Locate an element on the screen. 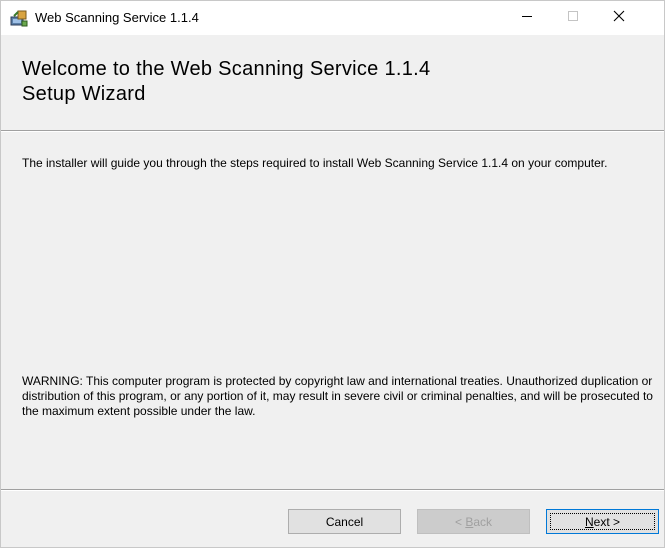 This screenshot has width=665, height=548. back-button: < Back is located at coordinates (473, 521).